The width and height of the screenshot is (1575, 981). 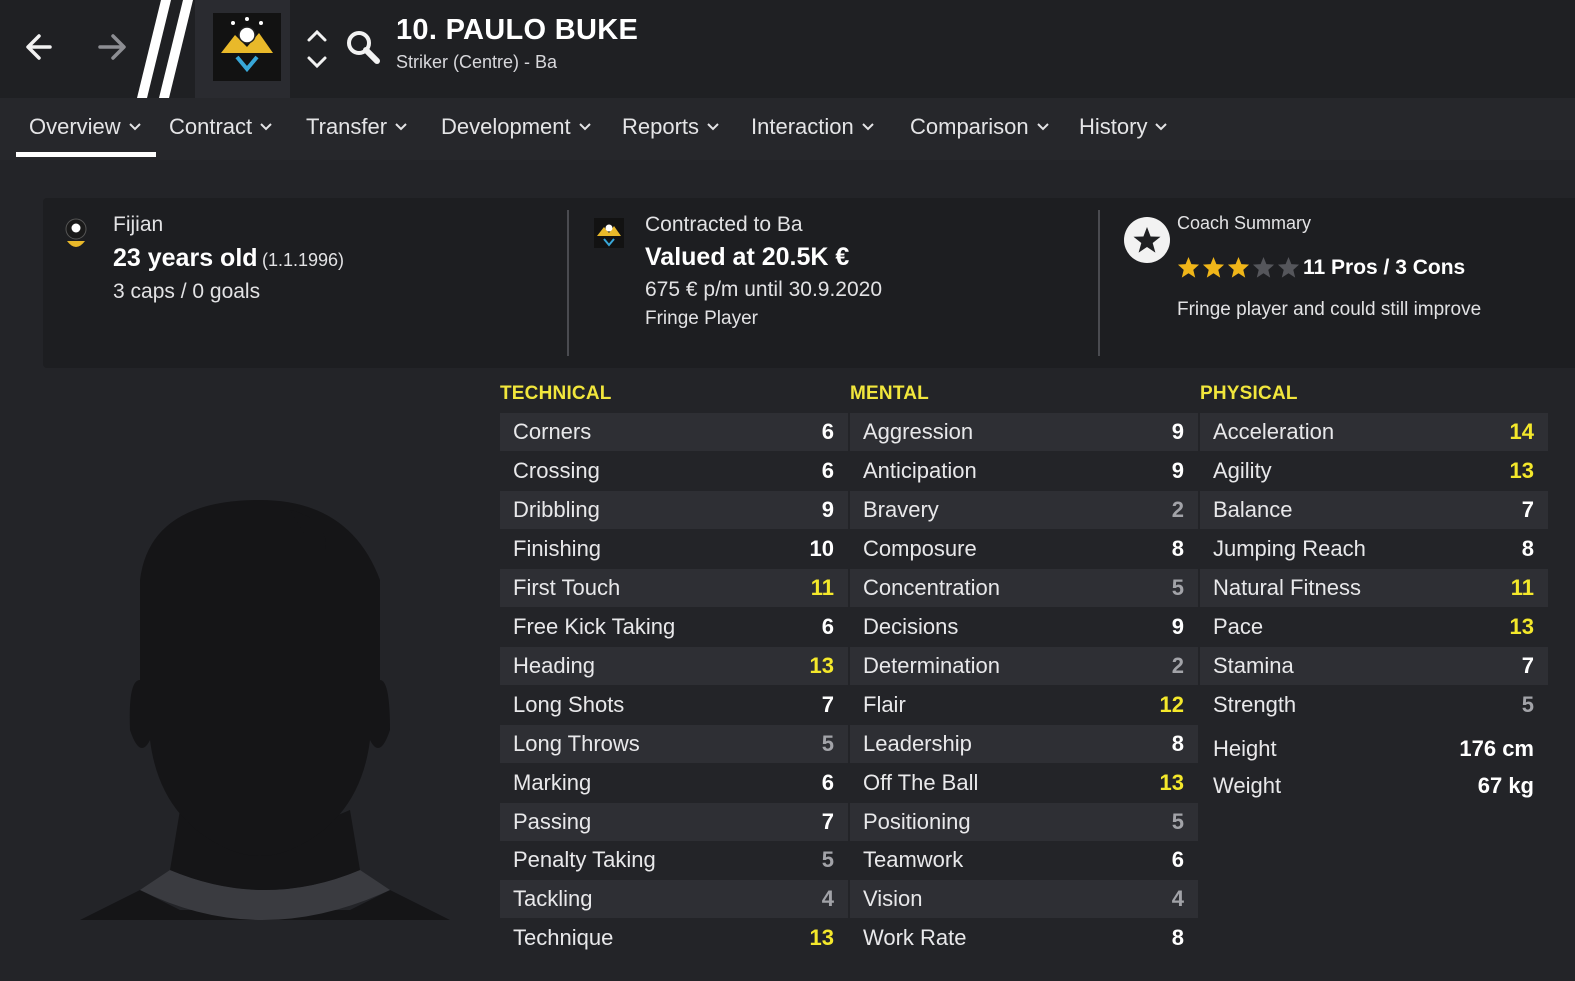 What do you see at coordinates (556, 393) in the screenshot?
I see `technical-section-title: TECHNICAL` at bounding box center [556, 393].